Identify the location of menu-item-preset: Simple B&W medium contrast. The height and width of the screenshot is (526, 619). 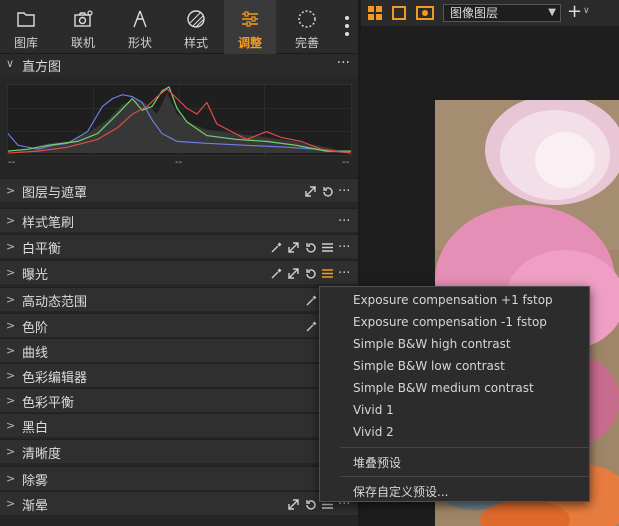
(443, 388).